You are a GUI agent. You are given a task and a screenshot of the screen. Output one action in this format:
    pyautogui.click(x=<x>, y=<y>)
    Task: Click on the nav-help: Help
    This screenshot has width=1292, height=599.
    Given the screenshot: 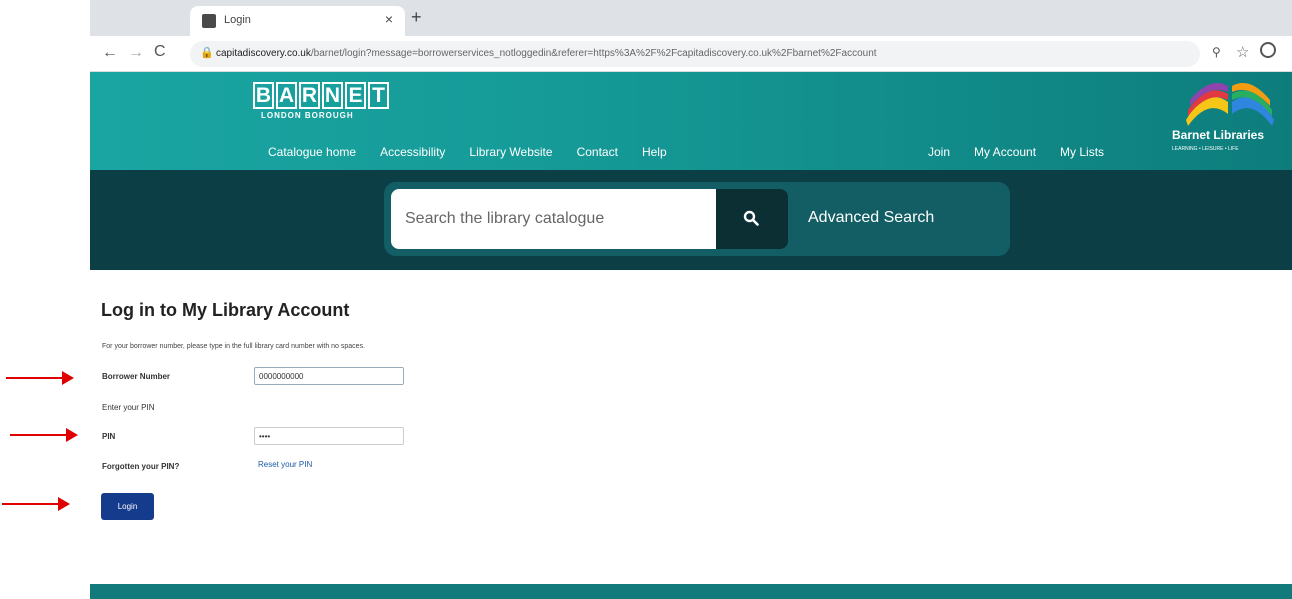 What is the action you would take?
    pyautogui.click(x=654, y=152)
    